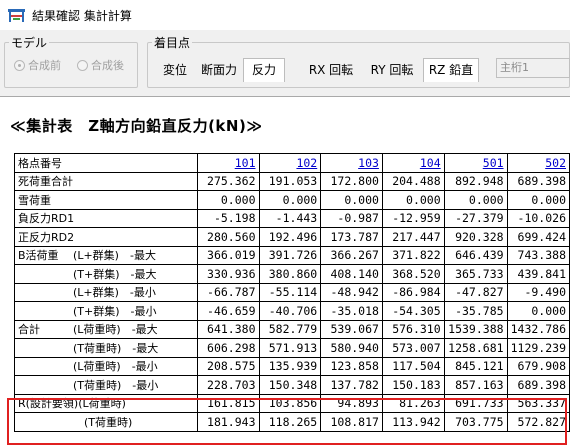 The width and height of the screenshot is (570, 447). What do you see at coordinates (351, 292) in the screenshot?
I see `table-cell: -48.942` at bounding box center [351, 292].